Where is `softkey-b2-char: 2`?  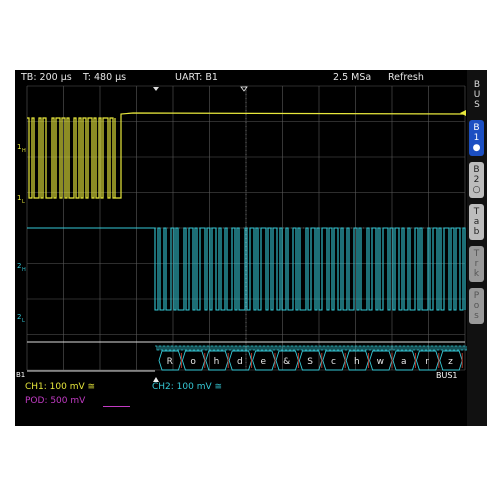 softkey-b2-char: 2 is located at coordinates (476, 180).